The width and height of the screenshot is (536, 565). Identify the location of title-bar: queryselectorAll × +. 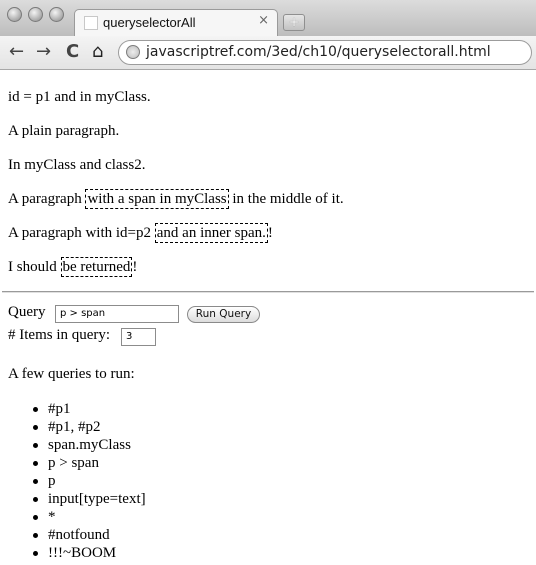
(268, 18).